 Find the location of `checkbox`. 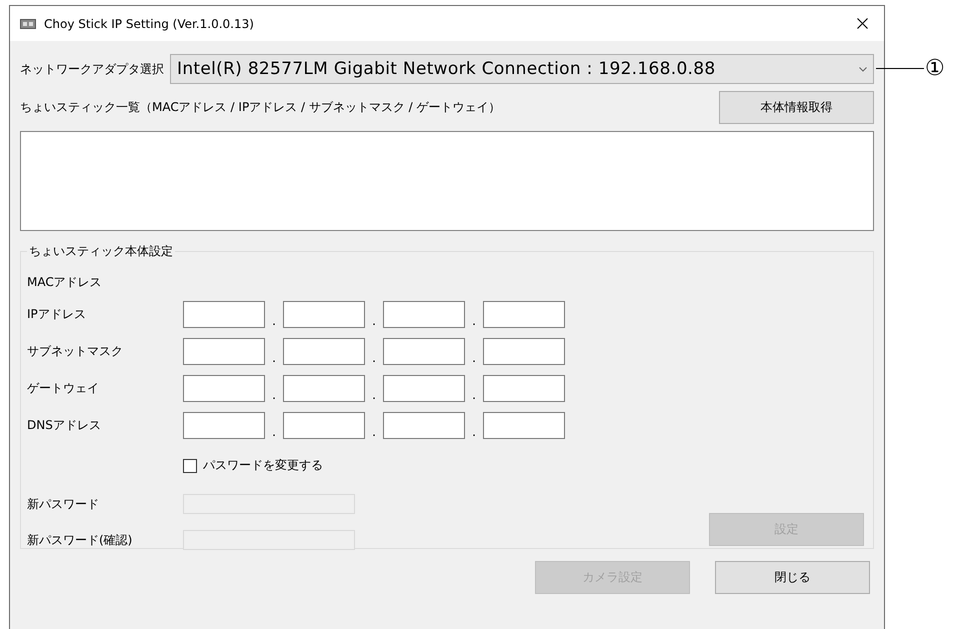

checkbox is located at coordinates (190, 465).